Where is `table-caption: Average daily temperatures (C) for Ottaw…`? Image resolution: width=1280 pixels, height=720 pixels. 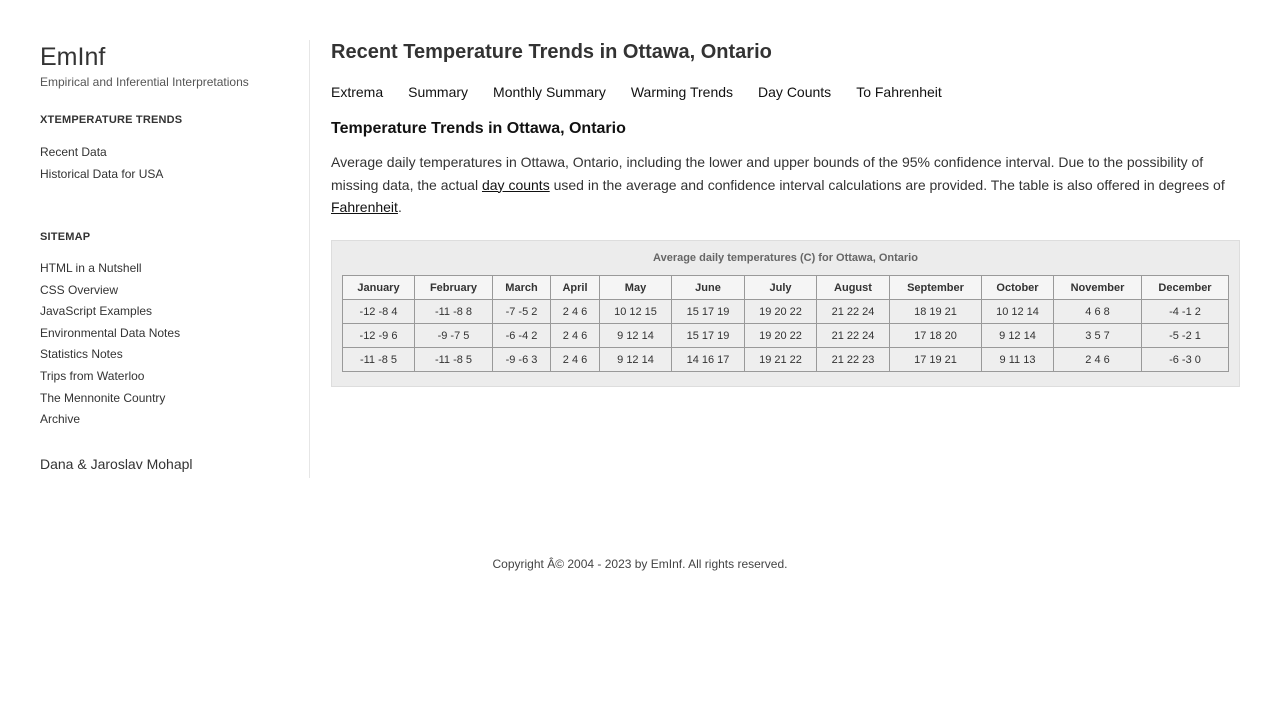
table-caption: Average daily temperatures (C) for Ottaw… is located at coordinates (785, 258).